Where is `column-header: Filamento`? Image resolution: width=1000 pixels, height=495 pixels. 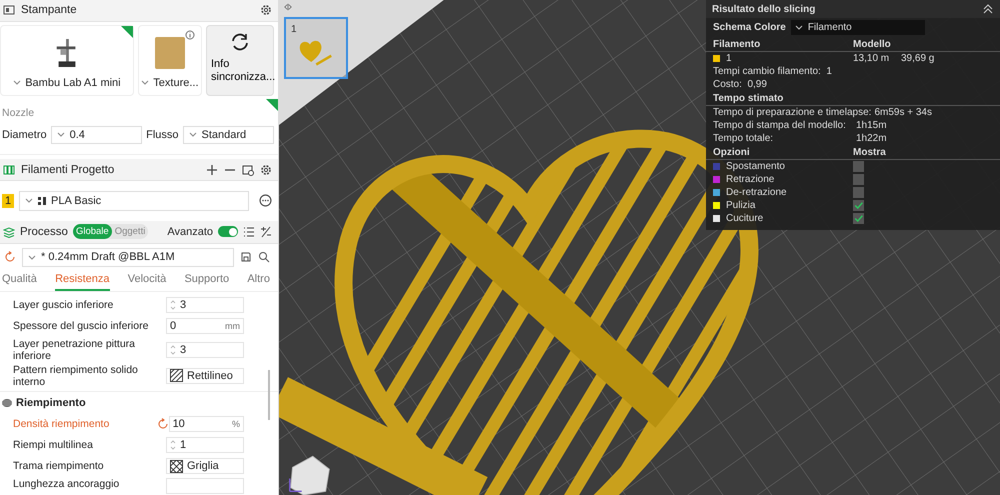 column-header: Filamento is located at coordinates (737, 44).